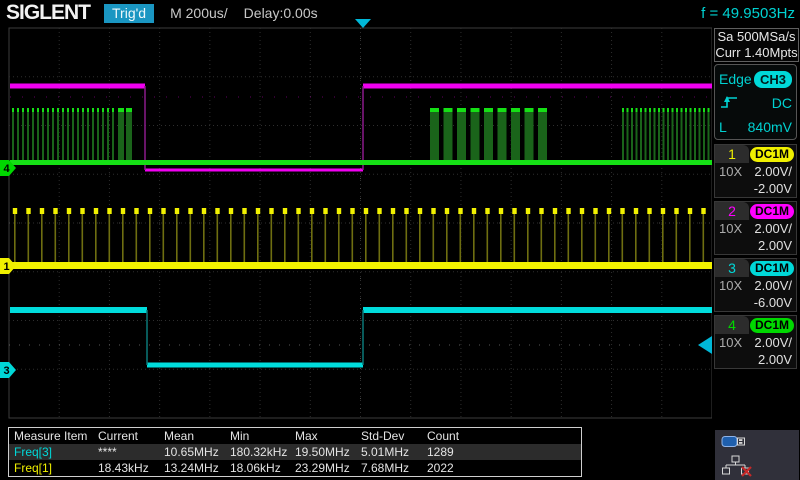 The image size is (800, 480). I want to click on sample-rate-readout: Sa 500MSa/s, so click(756, 36).